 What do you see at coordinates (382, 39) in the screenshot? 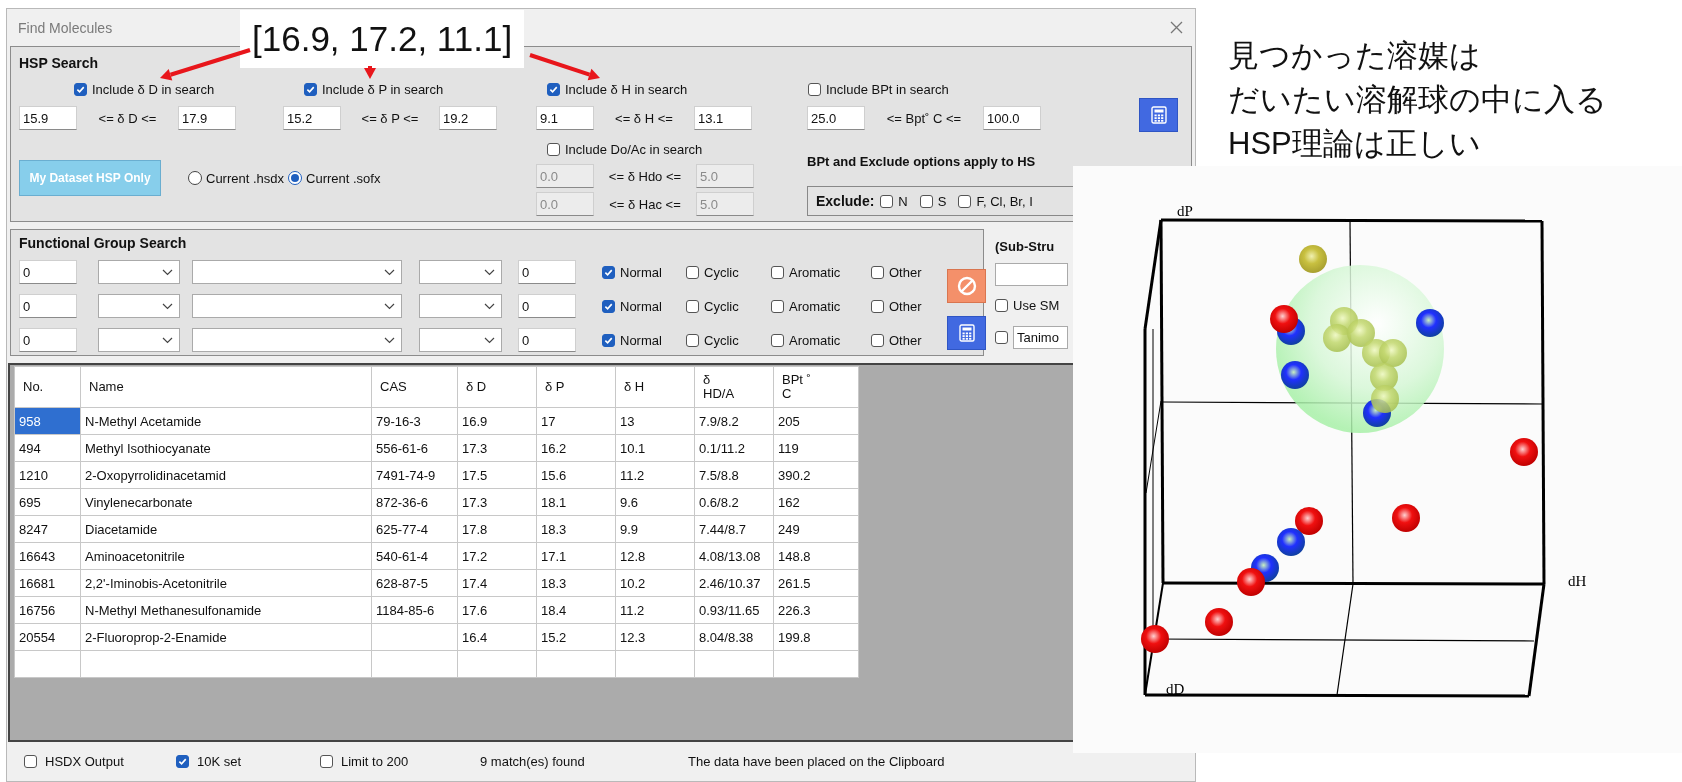
I see `callout-text: [16.9, 17.2, 11.1]` at bounding box center [382, 39].